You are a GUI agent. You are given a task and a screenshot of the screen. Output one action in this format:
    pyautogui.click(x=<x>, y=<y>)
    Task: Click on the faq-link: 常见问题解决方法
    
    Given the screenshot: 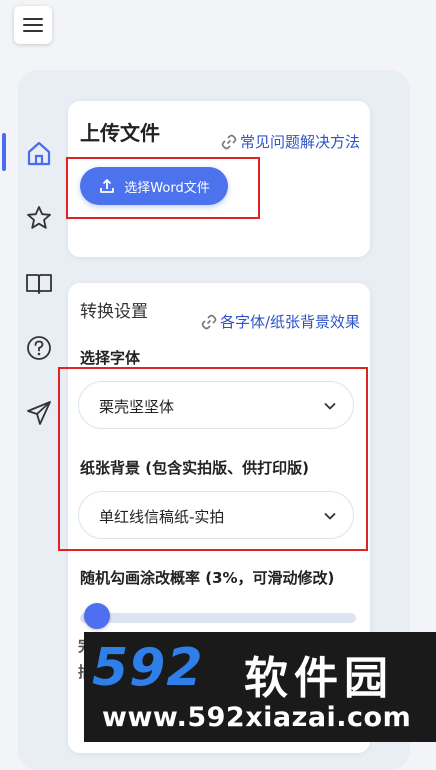 What is the action you would take?
    pyautogui.click(x=290, y=141)
    